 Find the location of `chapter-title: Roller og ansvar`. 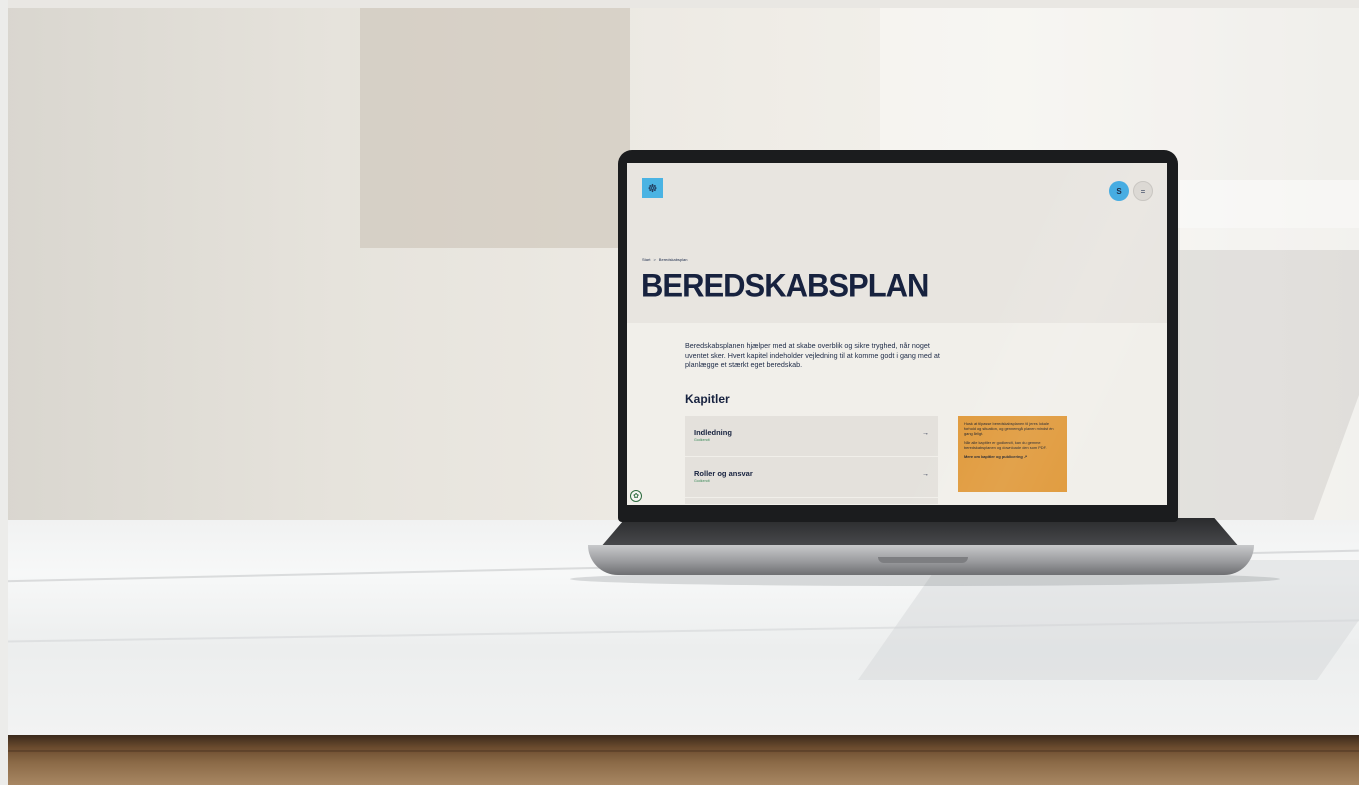

chapter-title: Roller og ansvar is located at coordinates (723, 473).